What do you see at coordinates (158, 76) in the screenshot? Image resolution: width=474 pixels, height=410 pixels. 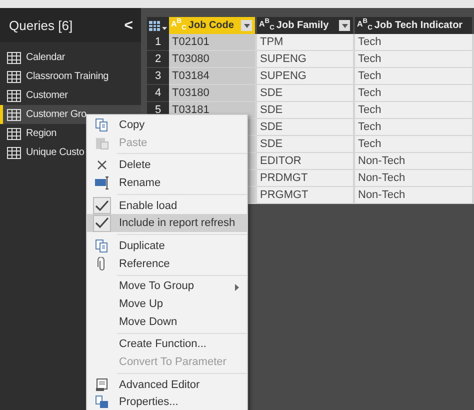 I see `row-number: 3` at bounding box center [158, 76].